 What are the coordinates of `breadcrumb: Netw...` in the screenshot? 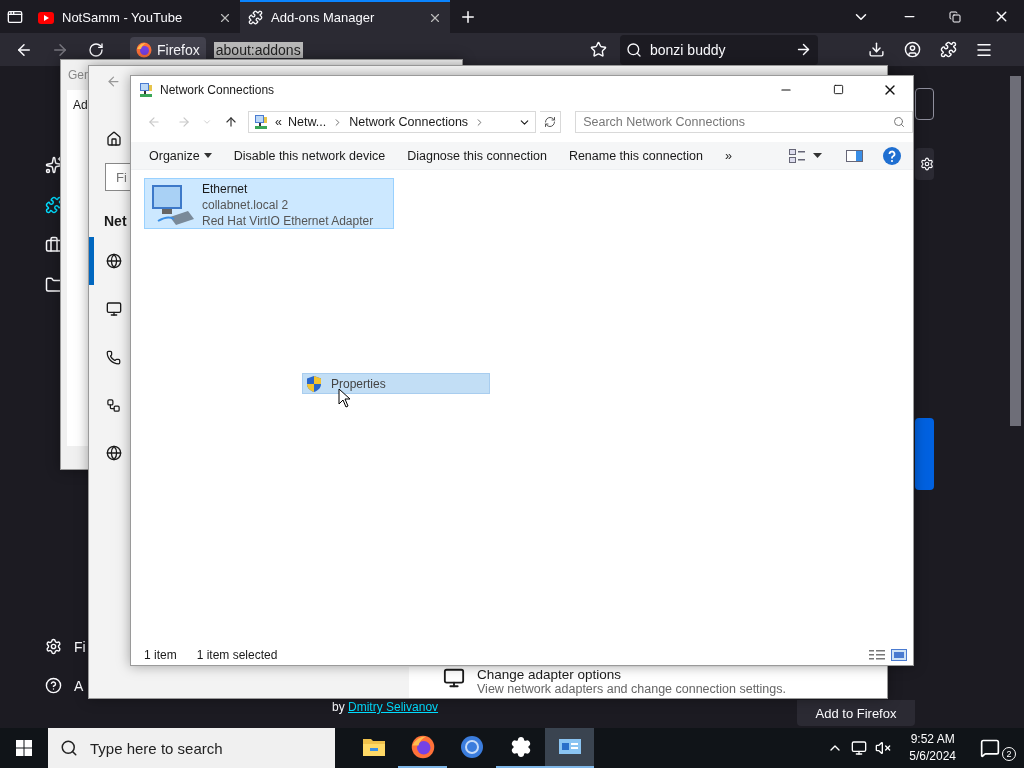 It's located at (307, 122).